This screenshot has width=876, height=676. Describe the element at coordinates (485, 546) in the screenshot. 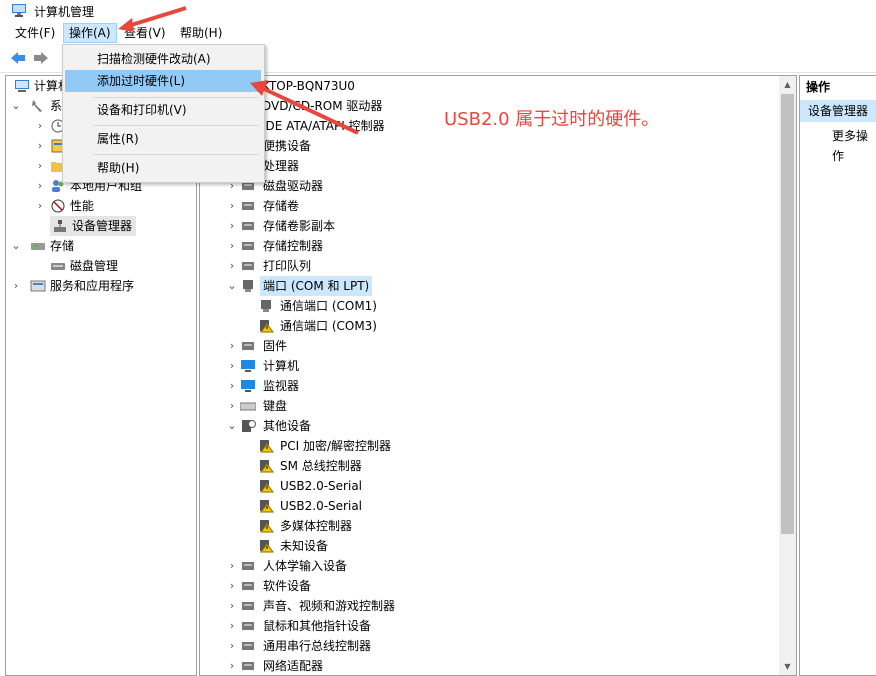

I see `device-item: 未知设备` at that location.